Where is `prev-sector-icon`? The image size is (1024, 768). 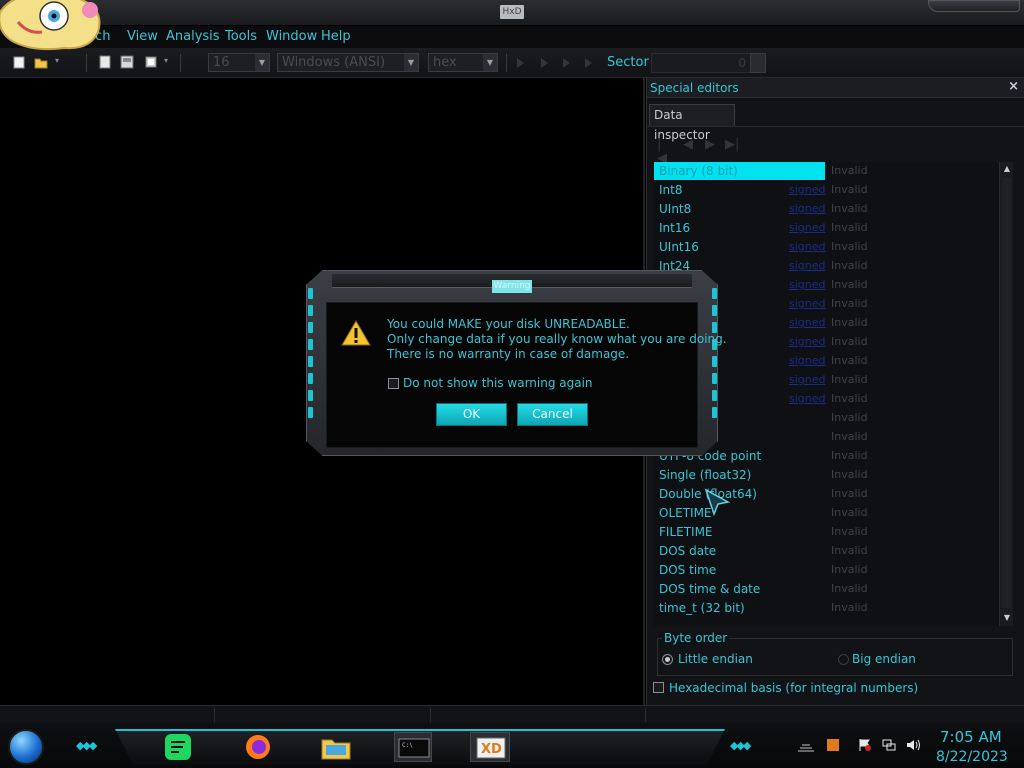
prev-sector-icon is located at coordinates (544, 63).